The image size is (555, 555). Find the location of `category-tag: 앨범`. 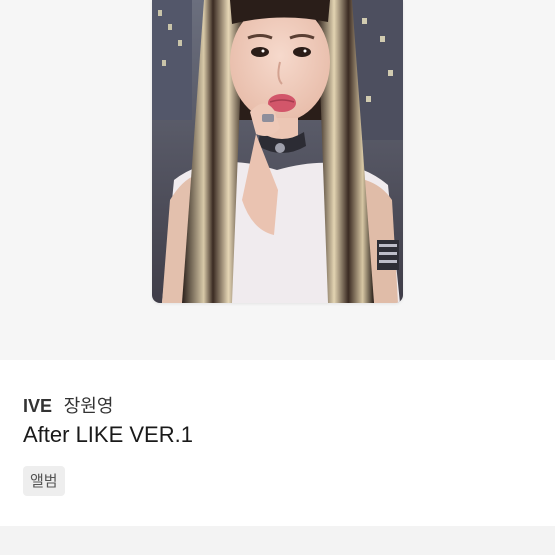

category-tag: 앨범 is located at coordinates (44, 481).